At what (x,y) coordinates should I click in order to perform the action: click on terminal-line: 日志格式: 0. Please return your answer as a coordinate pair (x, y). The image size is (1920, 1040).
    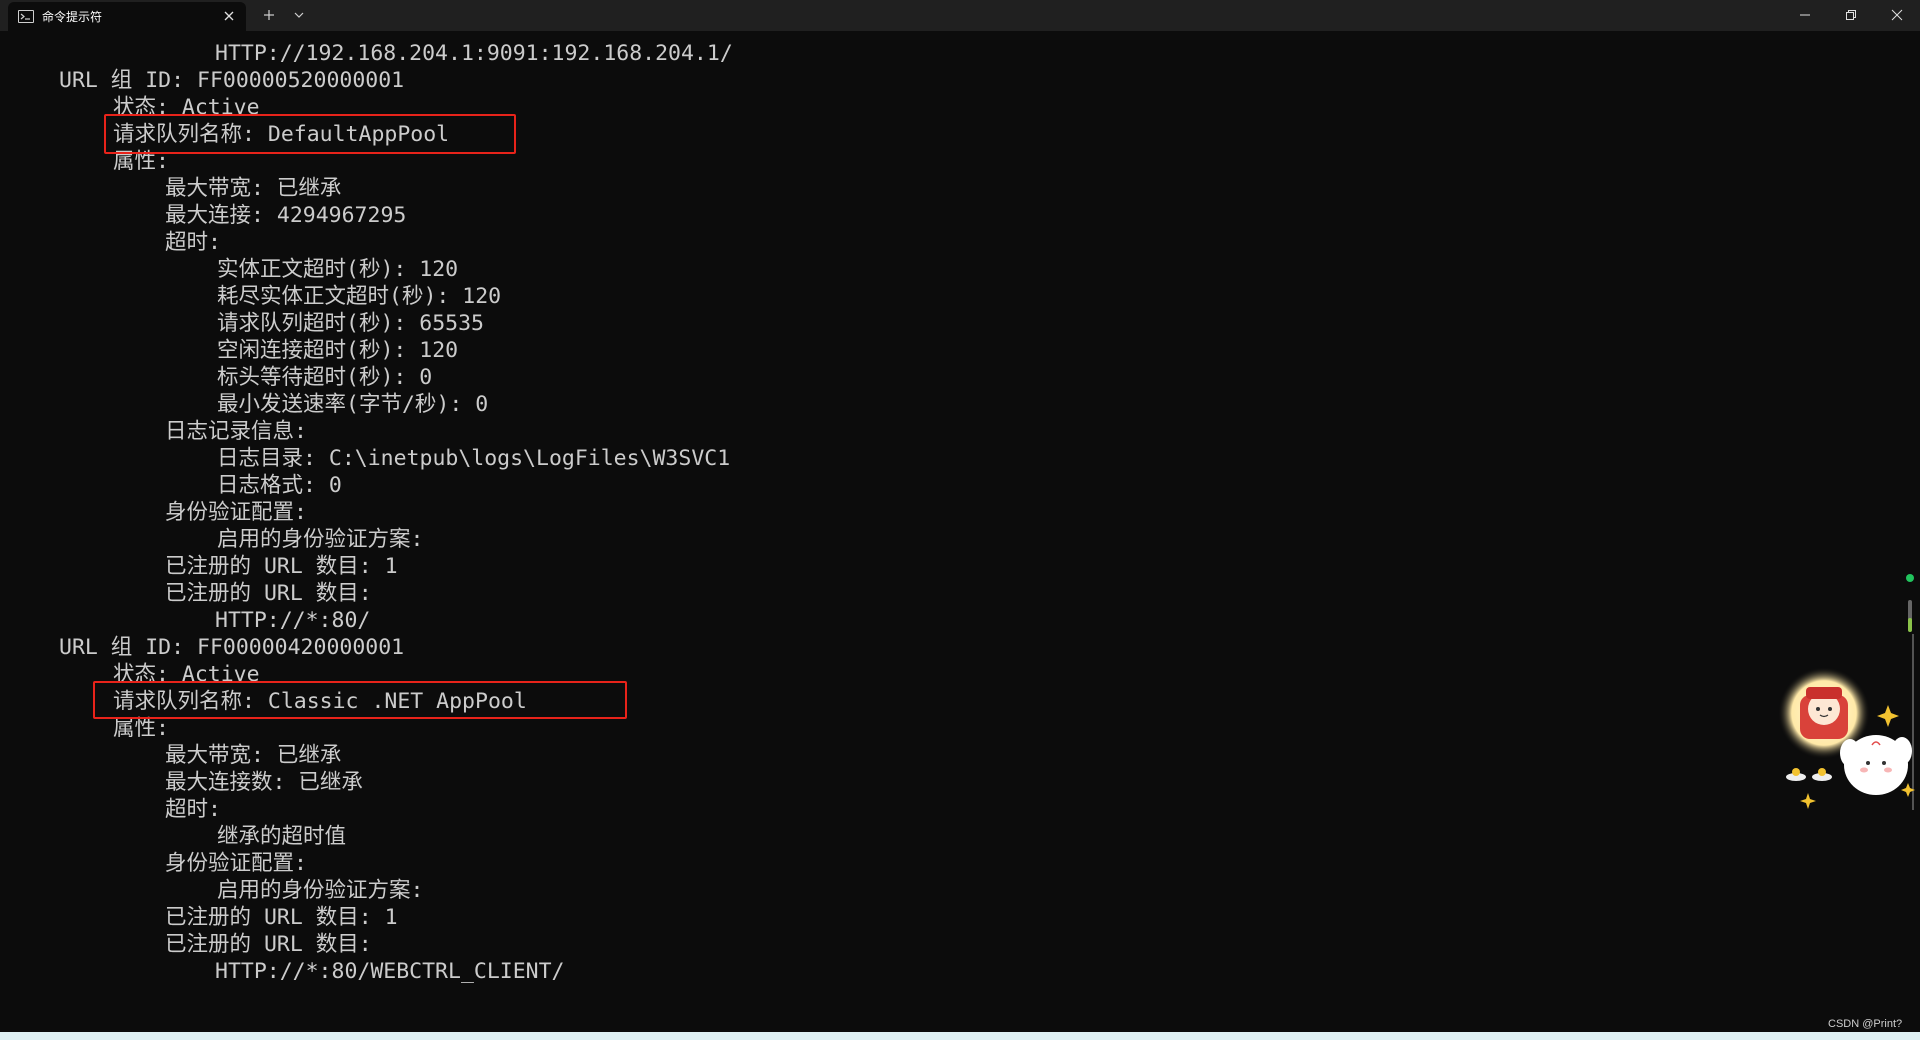
    Looking at the image, I should click on (279, 485).